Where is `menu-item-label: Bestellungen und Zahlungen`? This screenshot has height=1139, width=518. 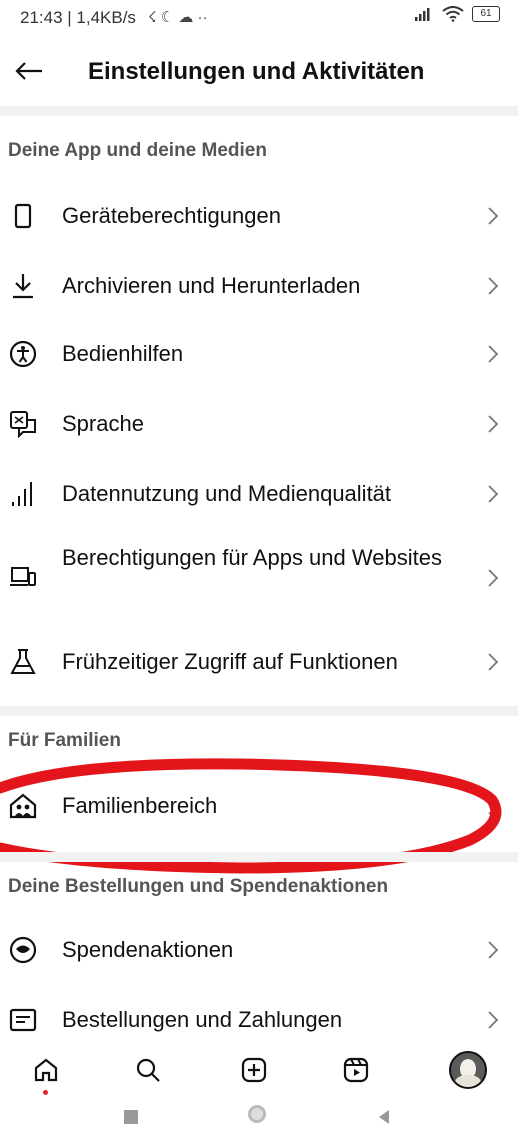 menu-item-label: Bestellungen und Zahlungen is located at coordinates (202, 1019).